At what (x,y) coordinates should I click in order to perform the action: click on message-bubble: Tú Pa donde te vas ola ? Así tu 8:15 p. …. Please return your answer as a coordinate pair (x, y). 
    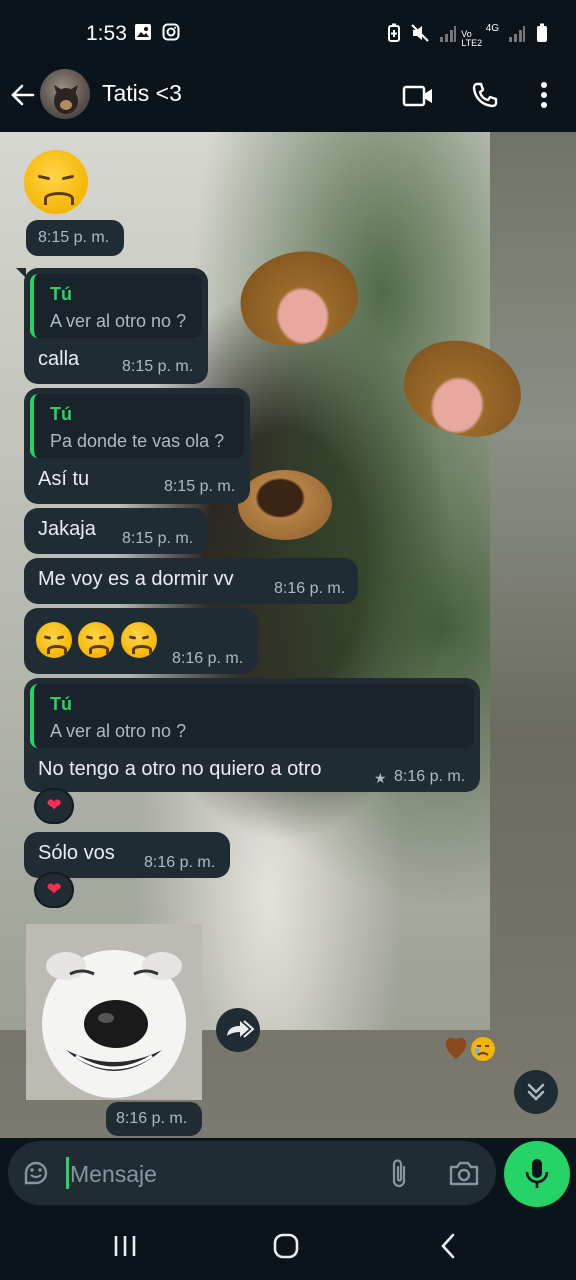
    Looking at the image, I should click on (137, 446).